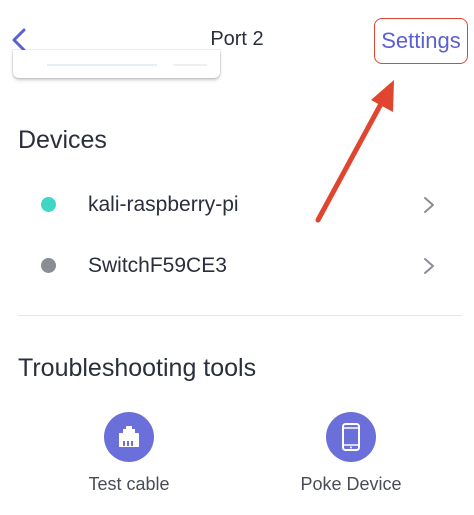 Image resolution: width=474 pixels, height=515 pixels. I want to click on troubleshooting-heading: Troubleshooting tools, so click(137, 368).